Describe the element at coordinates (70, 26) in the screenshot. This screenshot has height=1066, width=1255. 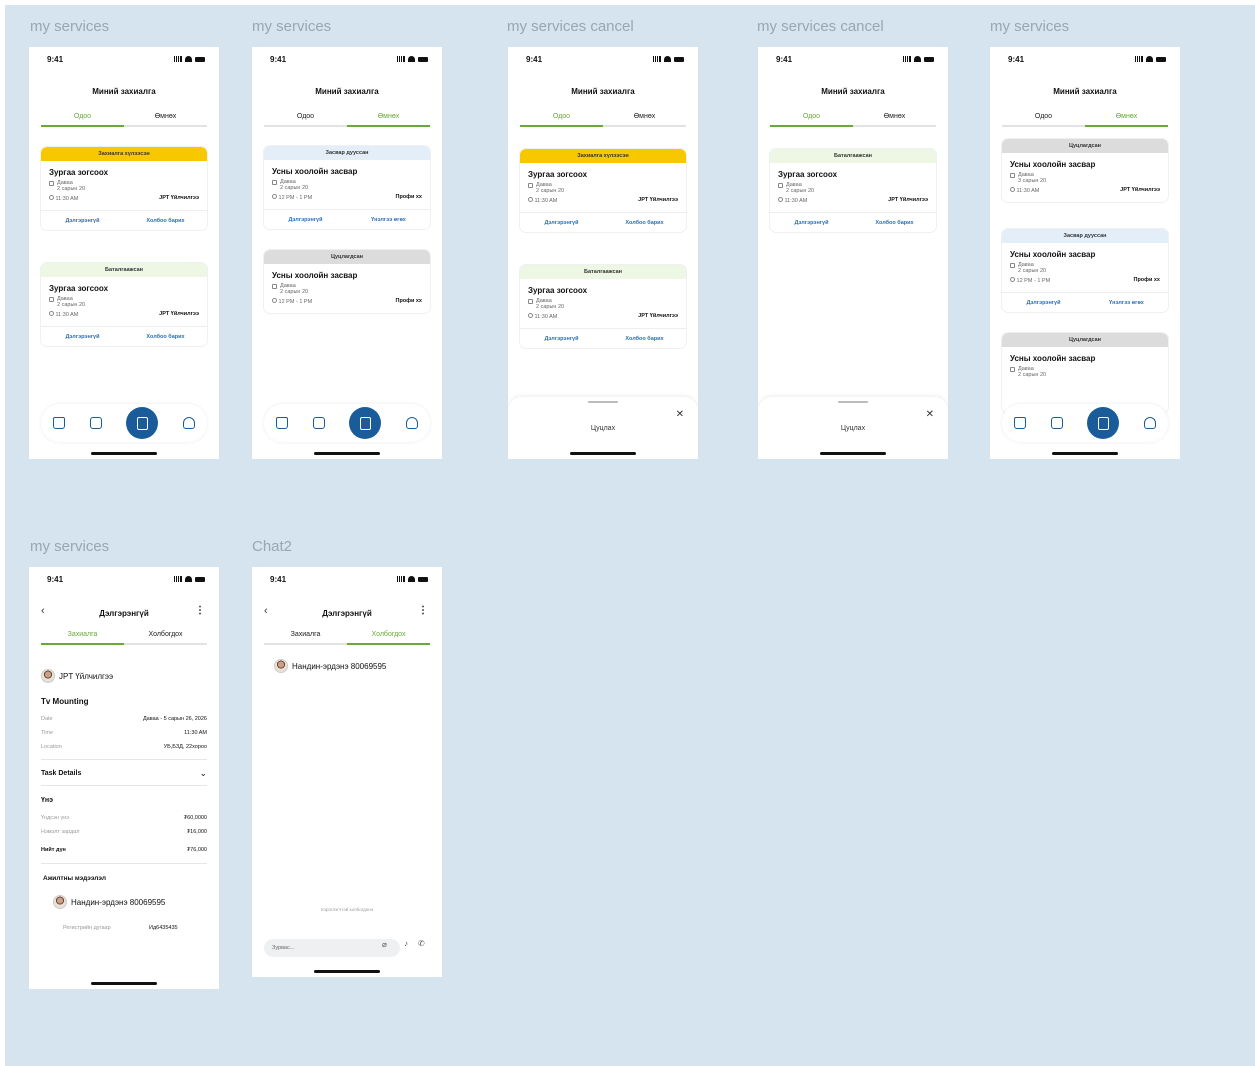
I see `frame-title: my services` at that location.